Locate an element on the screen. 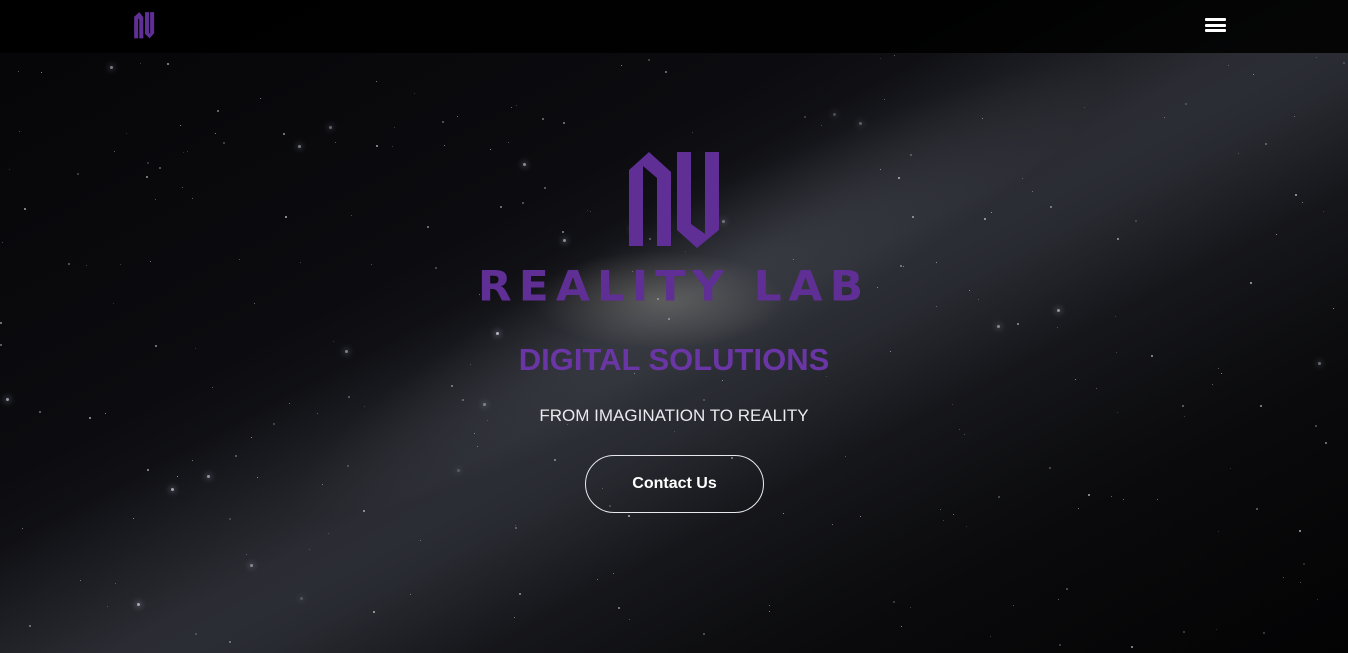 This screenshot has width=1348, height=653. nav-logo-link is located at coordinates (147, 25).